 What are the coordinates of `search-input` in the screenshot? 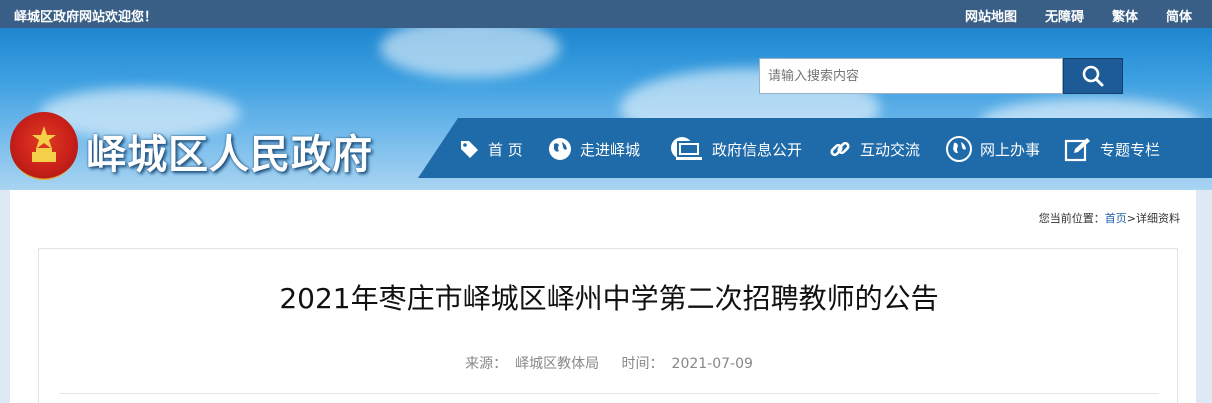 It's located at (911, 76).